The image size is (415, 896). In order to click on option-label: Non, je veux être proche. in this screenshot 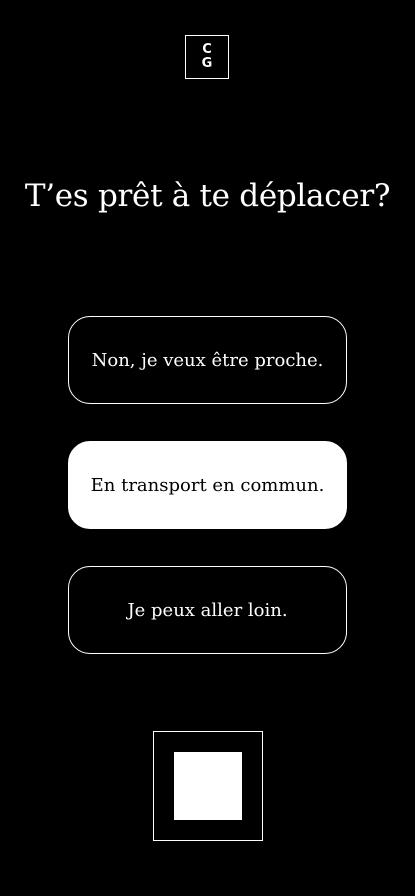, I will do `click(207, 360)`.